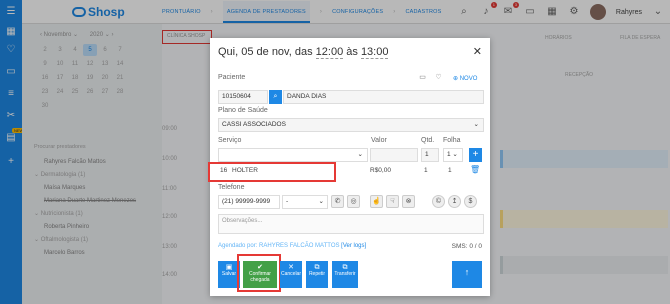 The width and height of the screenshot is (670, 304). I want to click on sheet-label: Folha, so click(452, 140).